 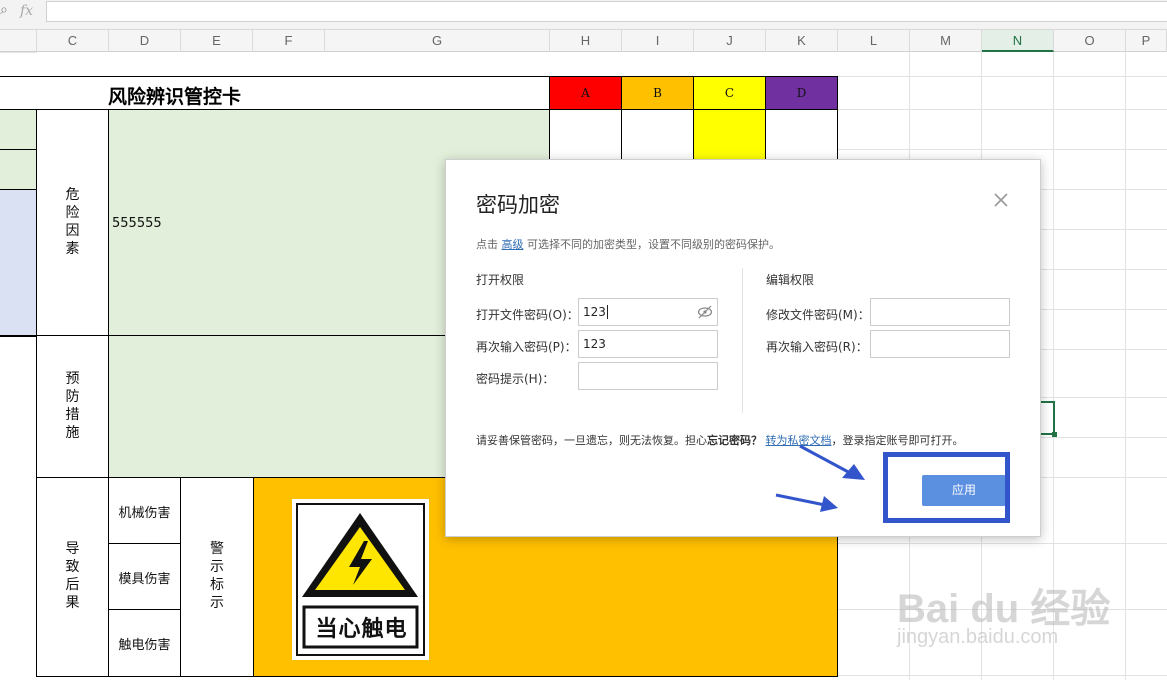 I want to click on column-header-c: C, so click(x=73, y=41).